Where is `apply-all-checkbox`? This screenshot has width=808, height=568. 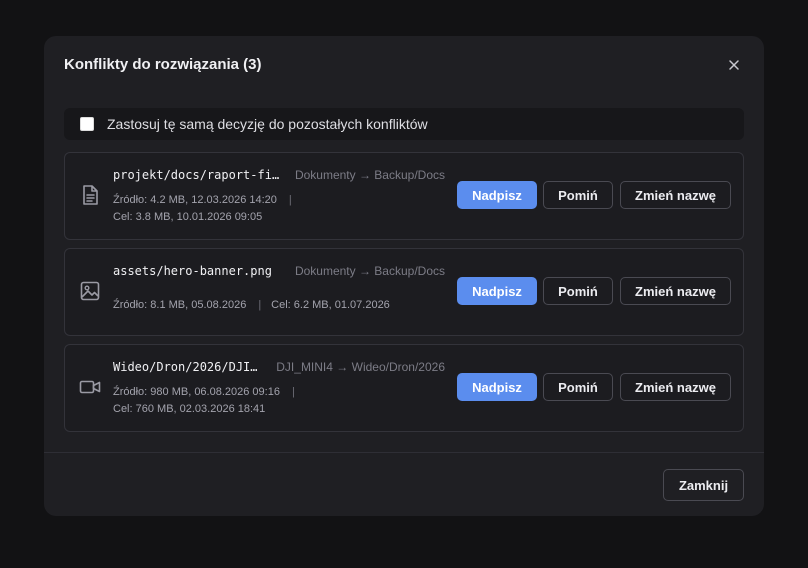
apply-all-checkbox is located at coordinates (87, 124).